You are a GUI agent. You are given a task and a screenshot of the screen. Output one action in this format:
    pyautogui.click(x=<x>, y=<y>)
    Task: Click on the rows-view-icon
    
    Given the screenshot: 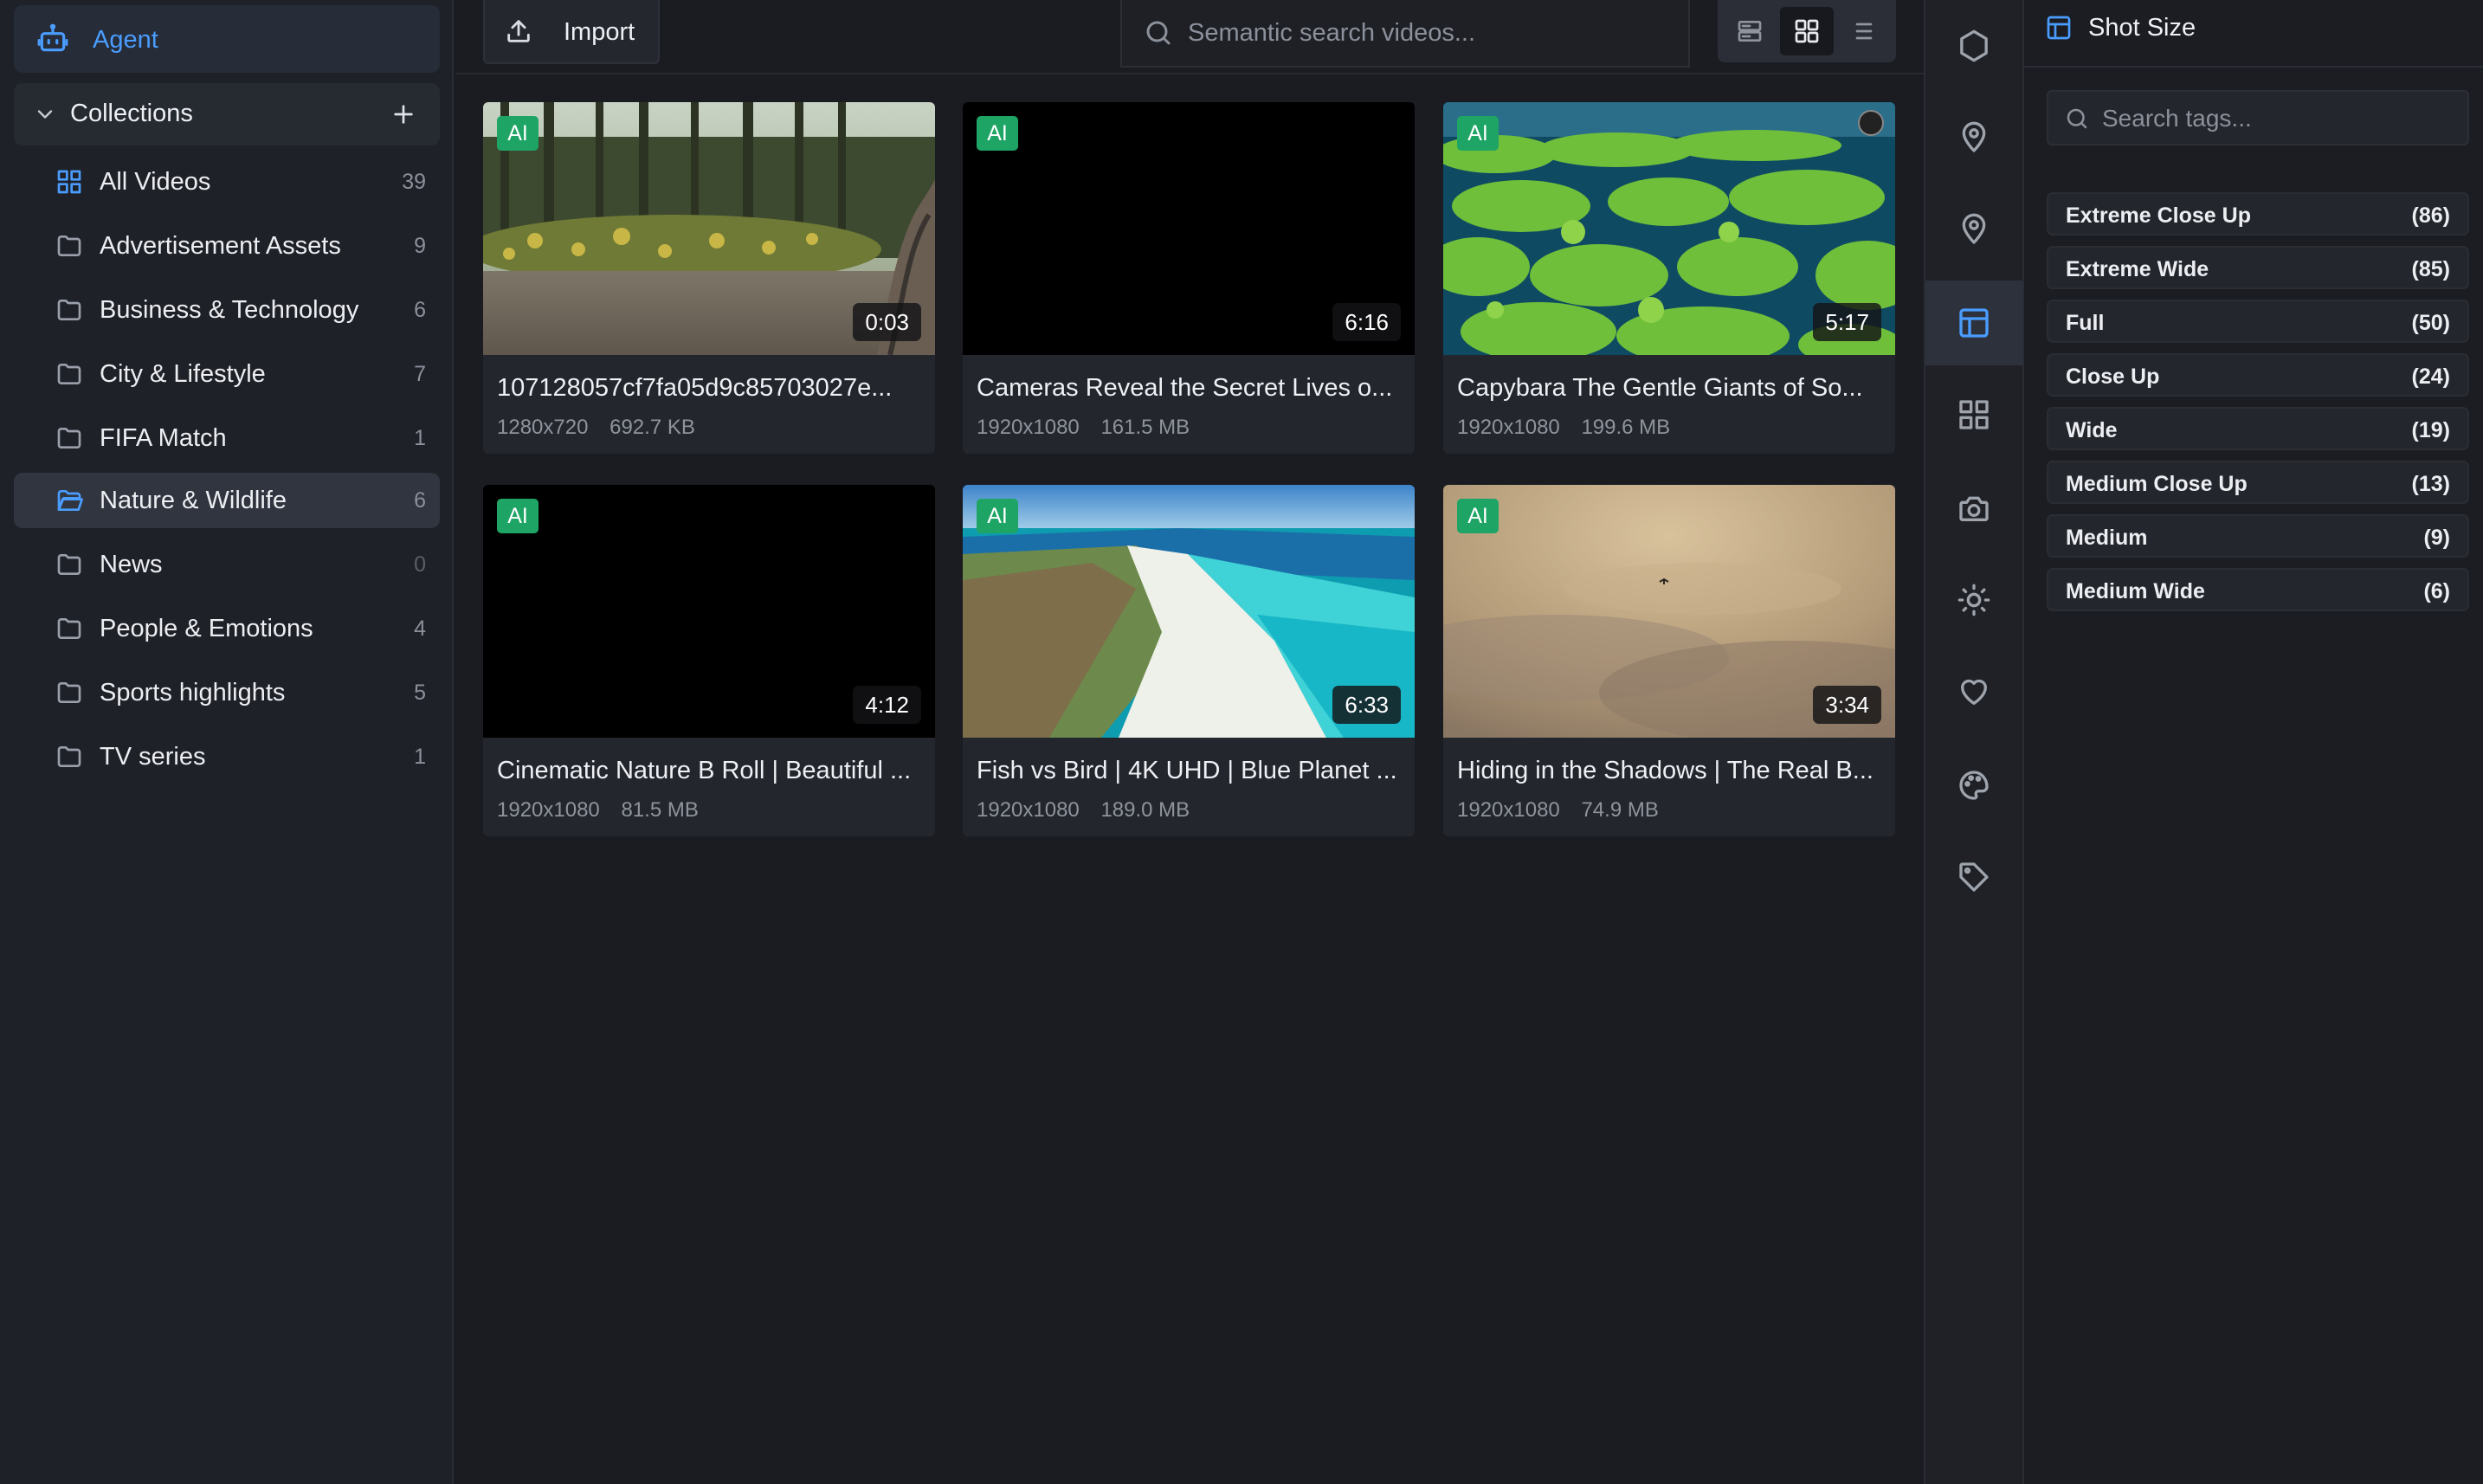 What is the action you would take?
    pyautogui.click(x=1750, y=32)
    